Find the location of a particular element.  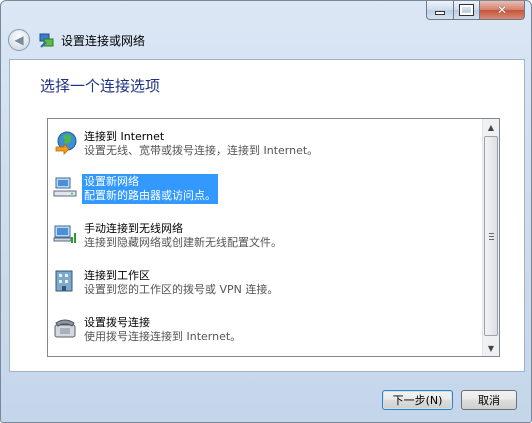

option-title: 手动连接到无线网络 is located at coordinates (133, 228).